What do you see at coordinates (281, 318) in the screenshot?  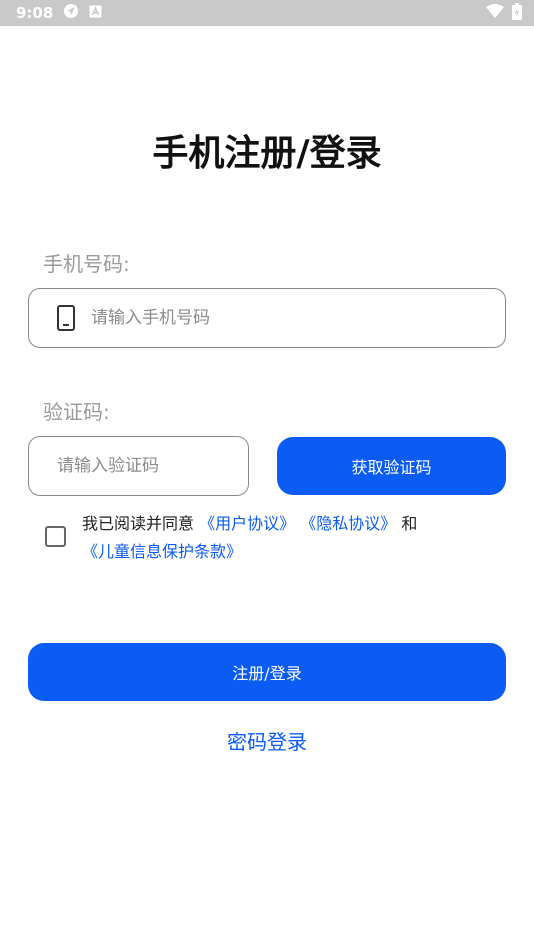 I see `phone-input` at bounding box center [281, 318].